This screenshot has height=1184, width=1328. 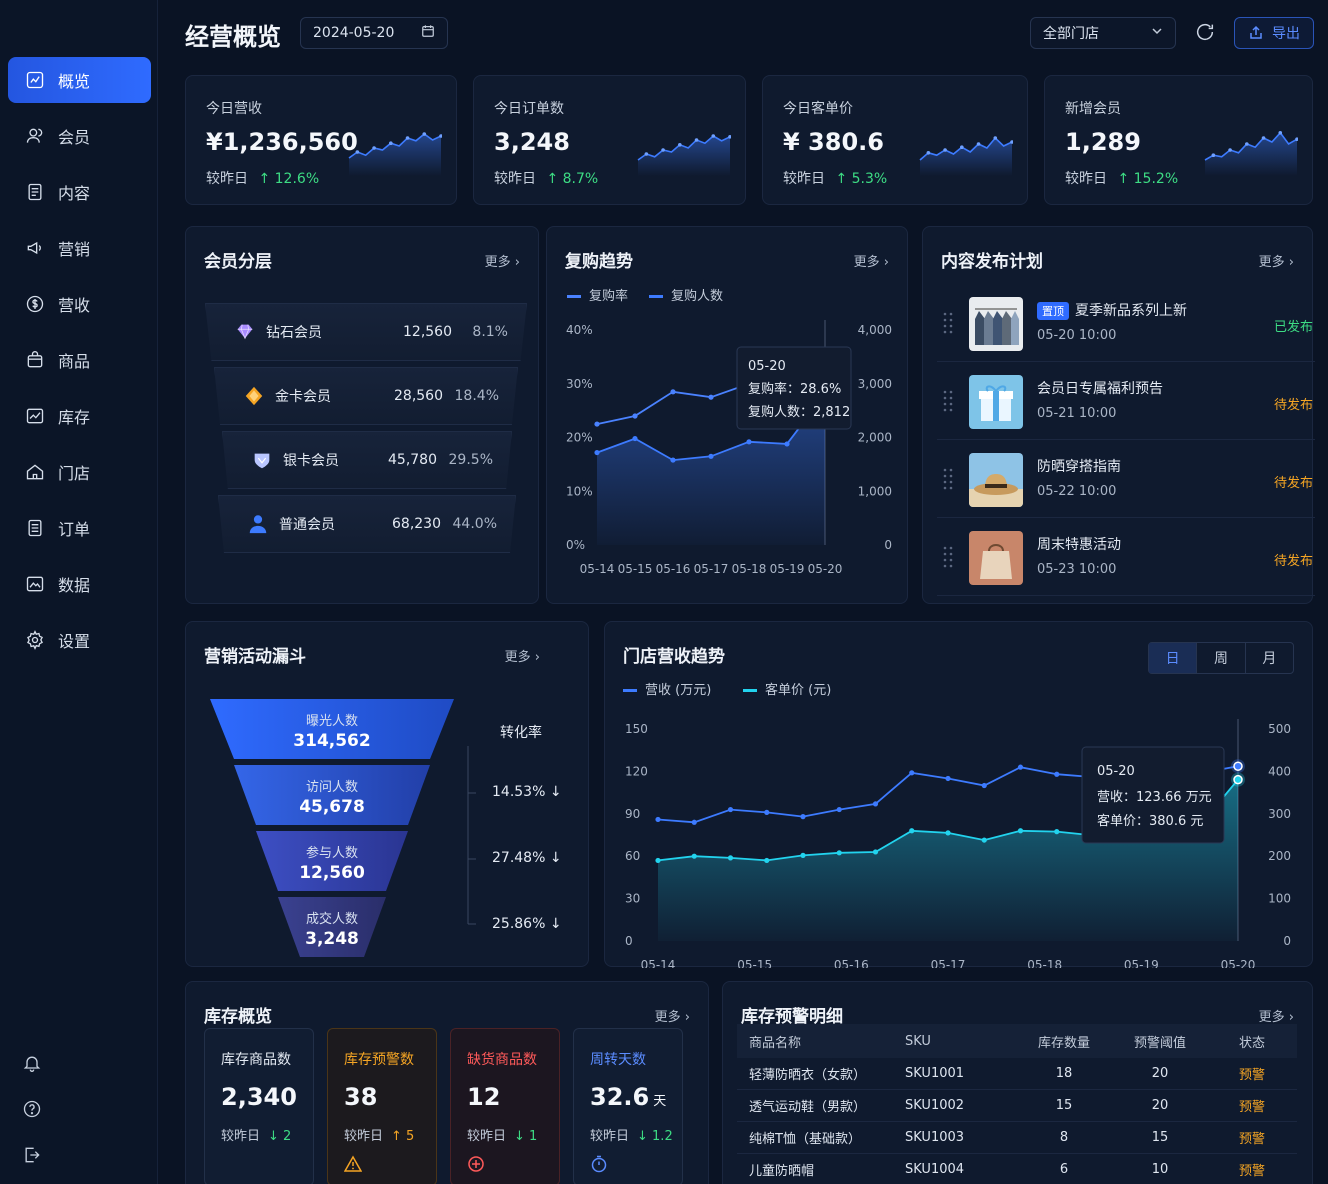 What do you see at coordinates (79, 416) in the screenshot?
I see `sidebar-item-6: 库存` at bounding box center [79, 416].